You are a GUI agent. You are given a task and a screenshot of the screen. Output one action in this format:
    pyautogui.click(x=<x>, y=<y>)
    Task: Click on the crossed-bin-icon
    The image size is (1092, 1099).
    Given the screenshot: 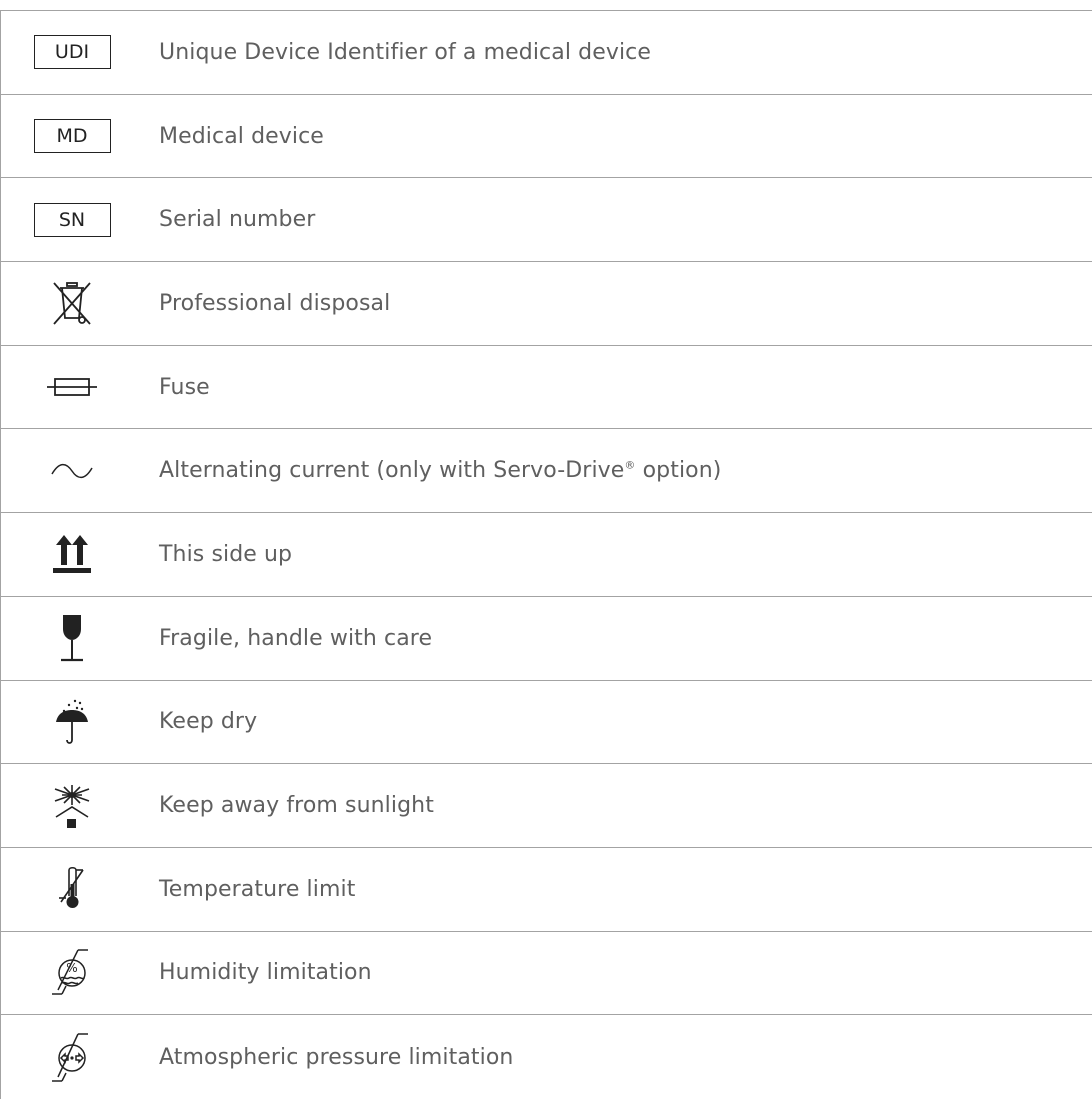 What is the action you would take?
    pyautogui.click(x=72, y=304)
    